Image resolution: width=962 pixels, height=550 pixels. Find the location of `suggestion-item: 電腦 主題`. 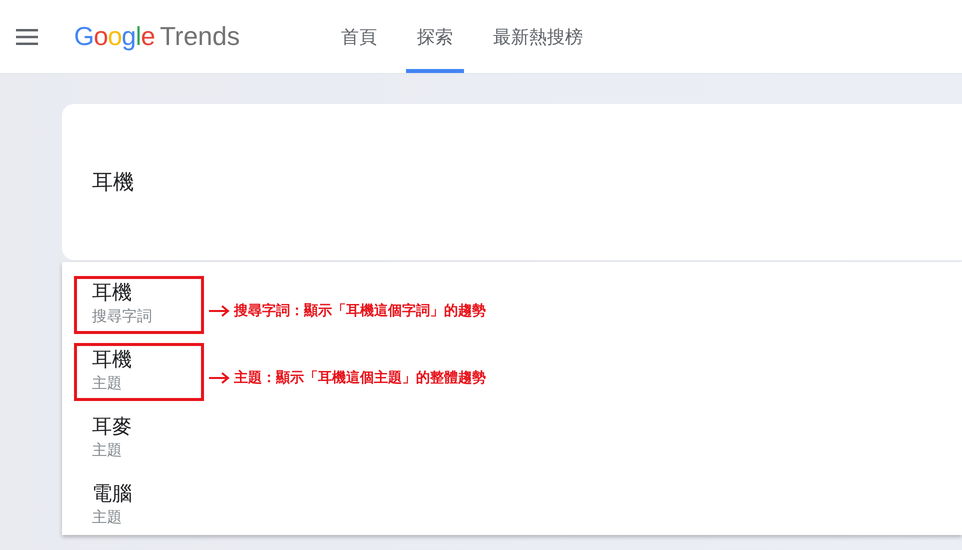

suggestion-item: 電腦 主題 is located at coordinates (137, 501).